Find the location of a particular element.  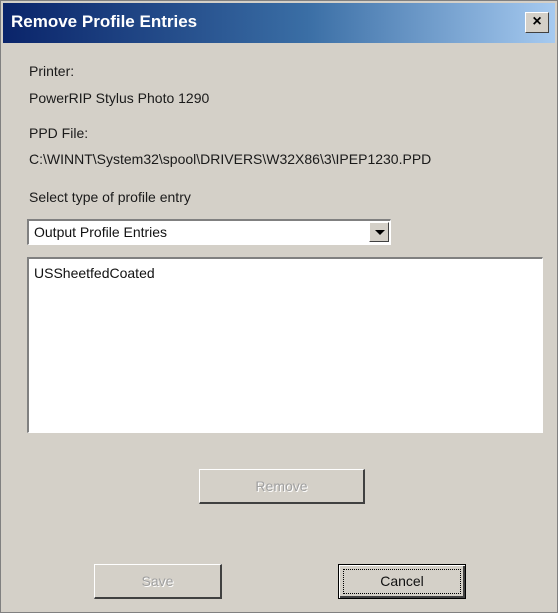

profile-type-dropdown: Output Profile Entries is located at coordinates (209, 232).